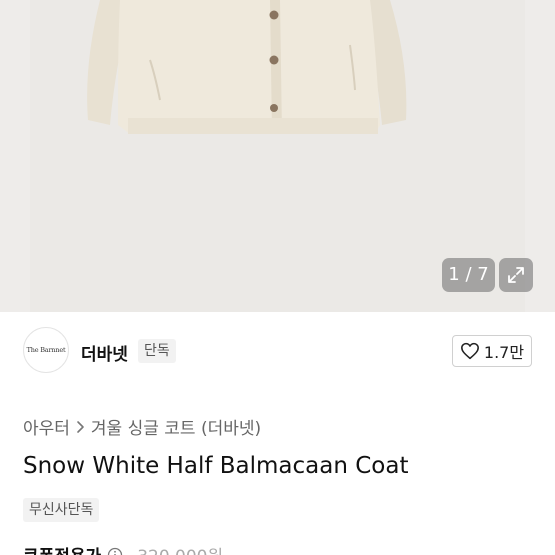 Image resolution: width=555 pixels, height=555 pixels. I want to click on like-count: 1.7만, so click(504, 352).